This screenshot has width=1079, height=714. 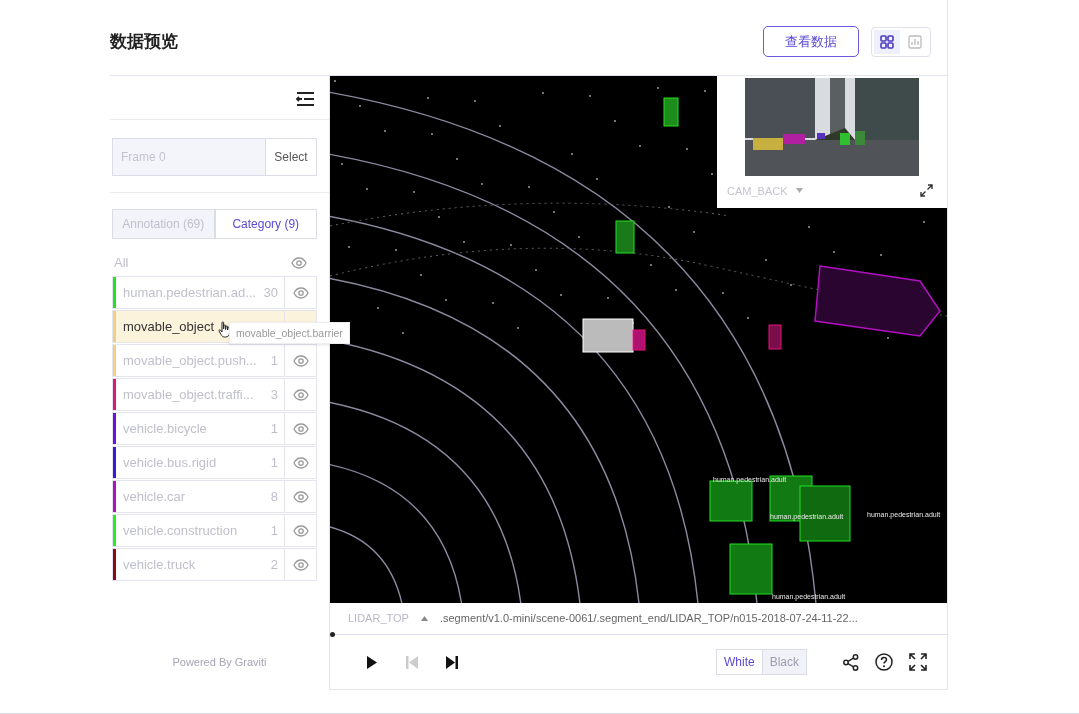 What do you see at coordinates (274, 394) in the screenshot?
I see `category-count: 3` at bounding box center [274, 394].